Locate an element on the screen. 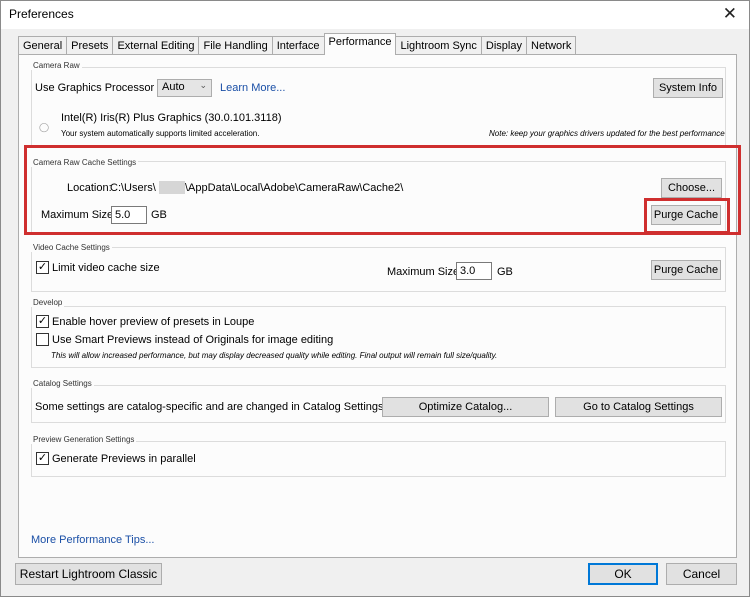 The image size is (750, 597). window-title: Preferences is located at coordinates (41, 14).